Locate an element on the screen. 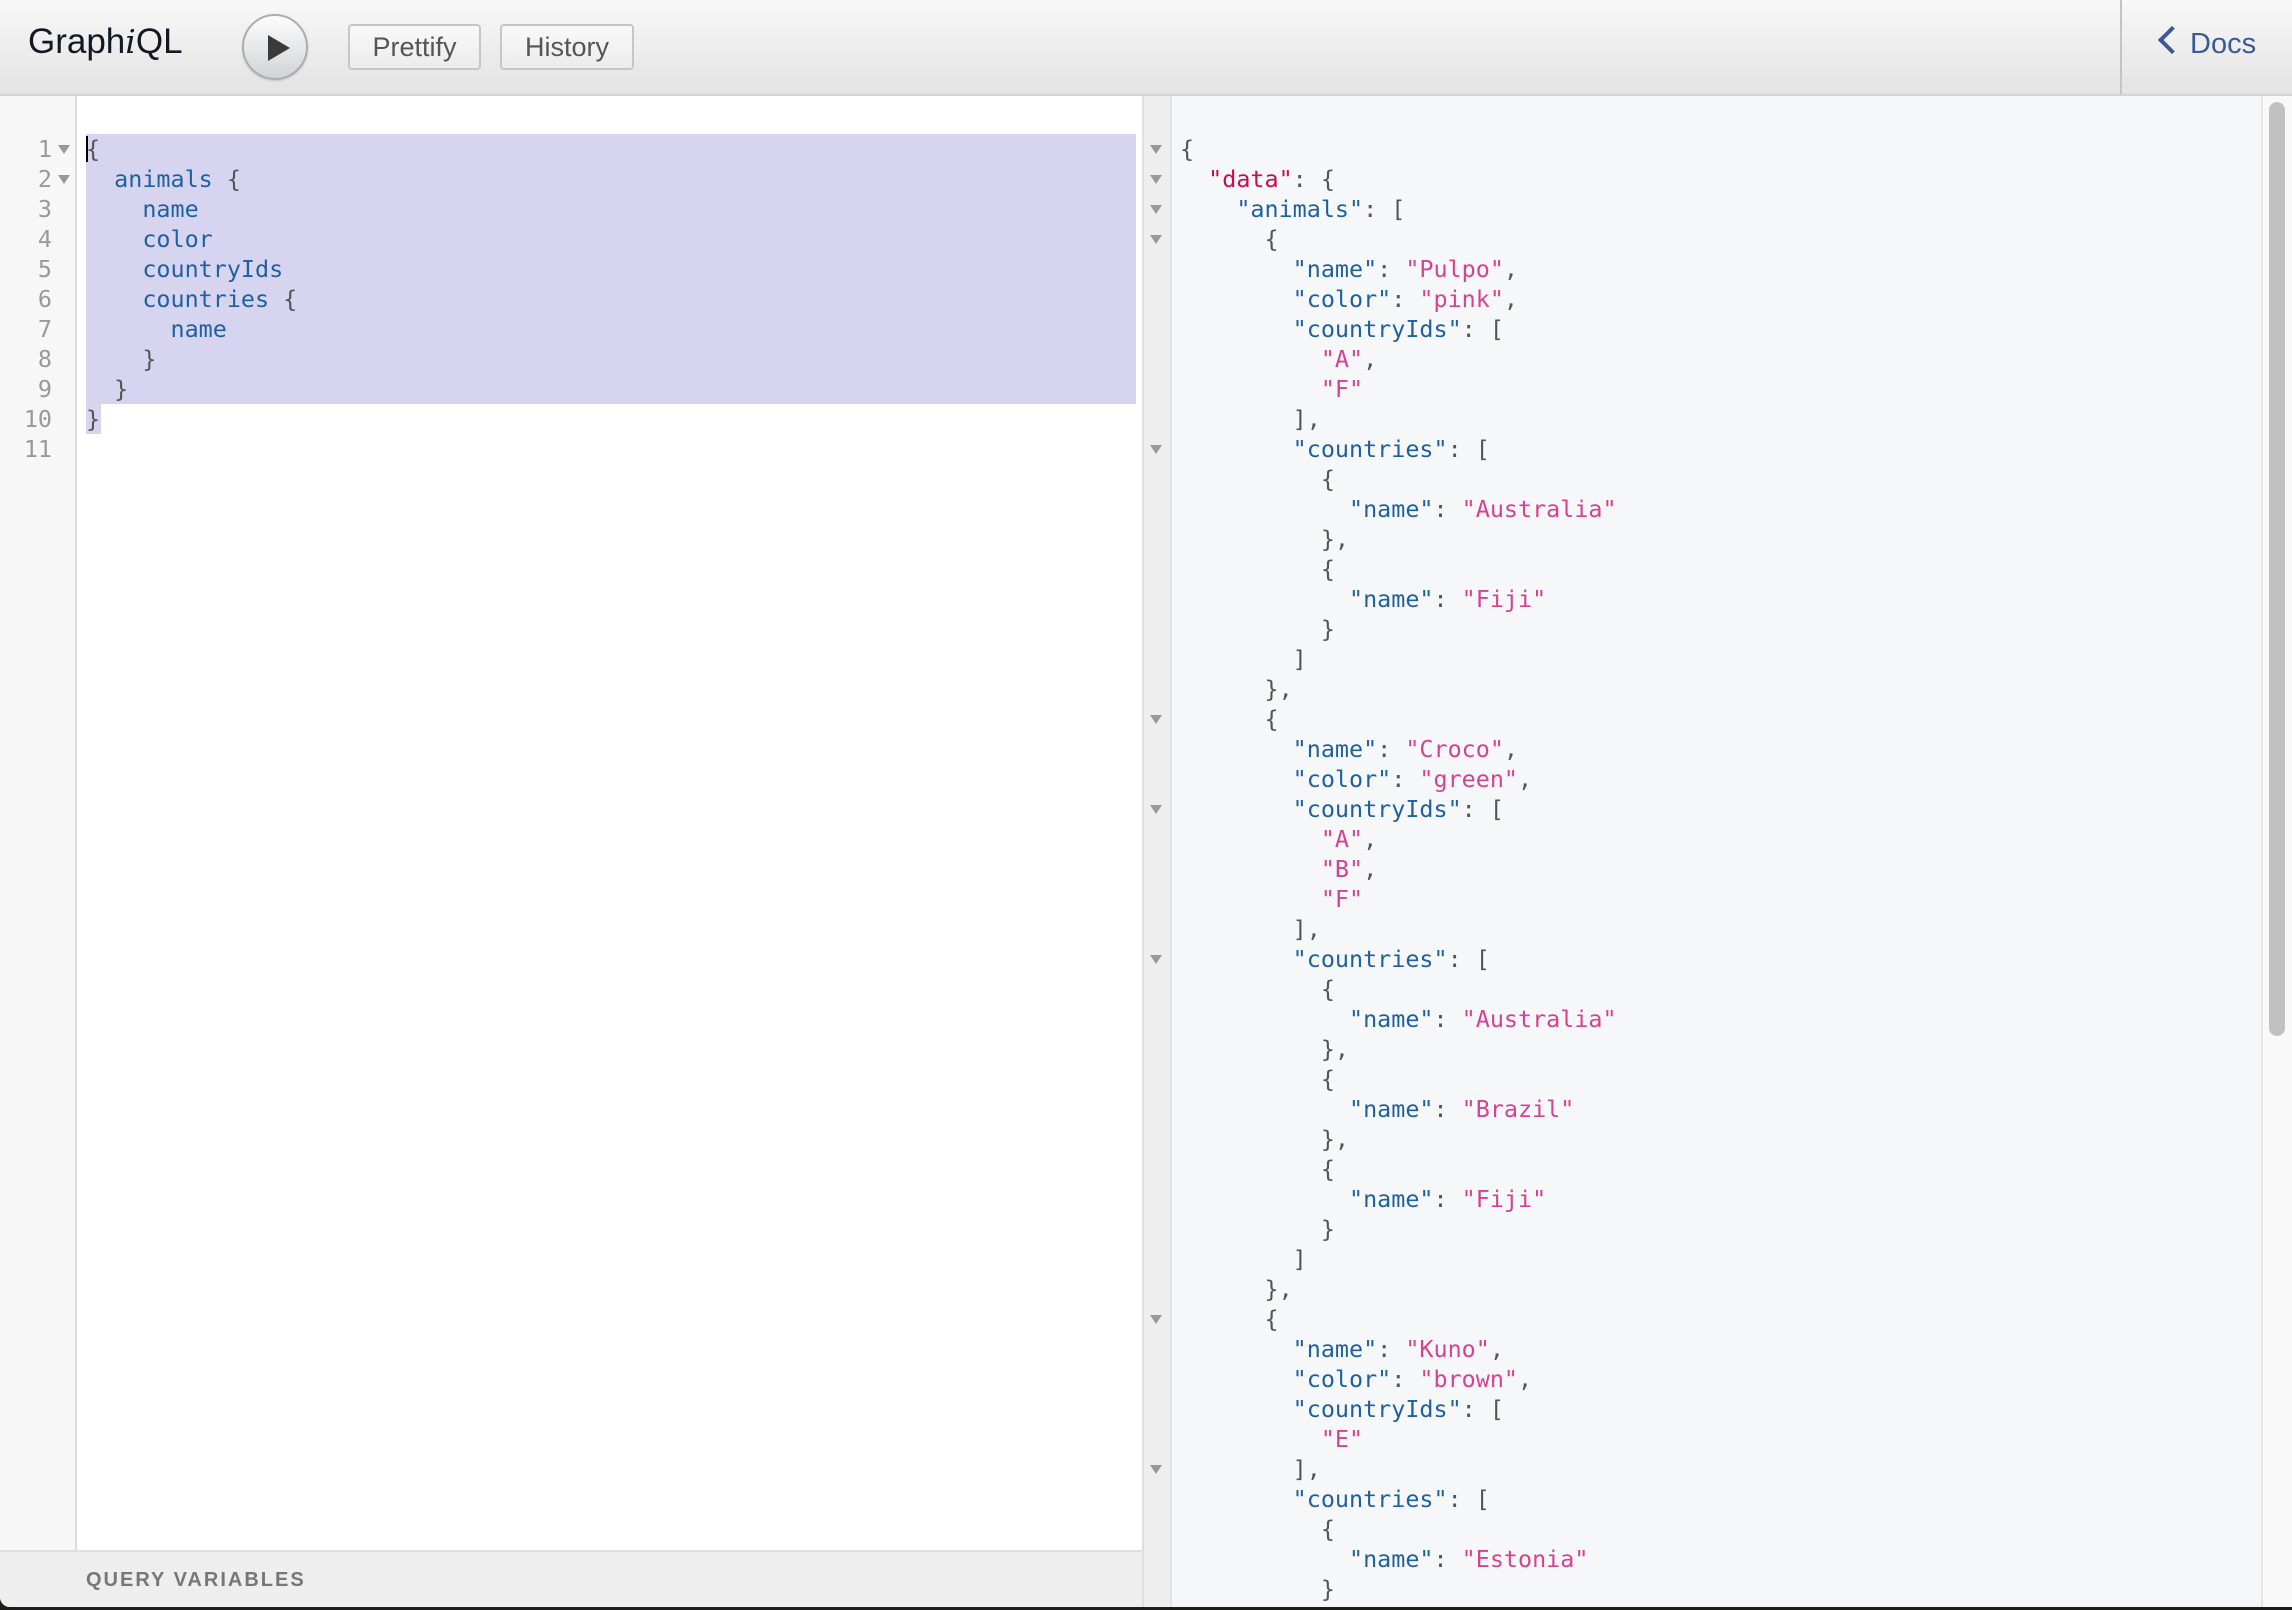 This screenshot has width=2292, height=1610. line-number-text: 5 is located at coordinates (44, 269).